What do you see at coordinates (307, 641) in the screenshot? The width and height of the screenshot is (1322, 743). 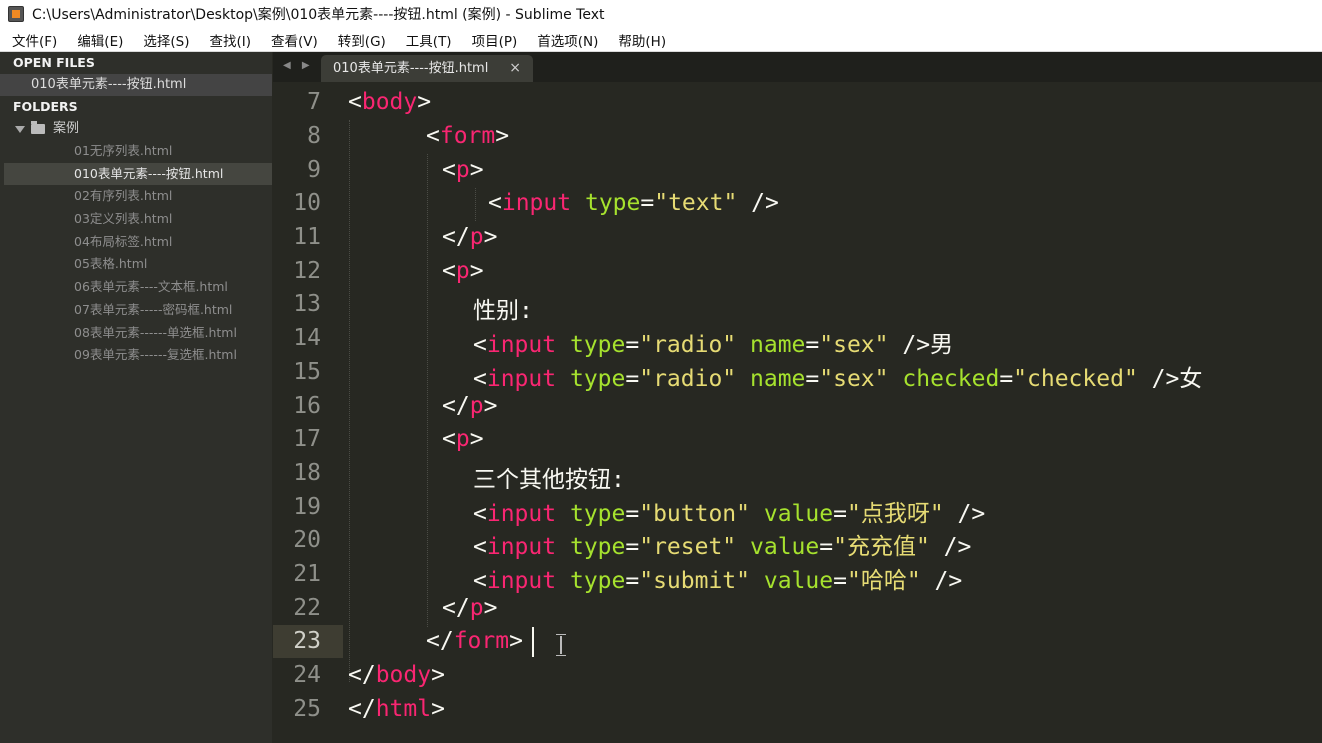 I see `line-number-current: 23` at bounding box center [307, 641].